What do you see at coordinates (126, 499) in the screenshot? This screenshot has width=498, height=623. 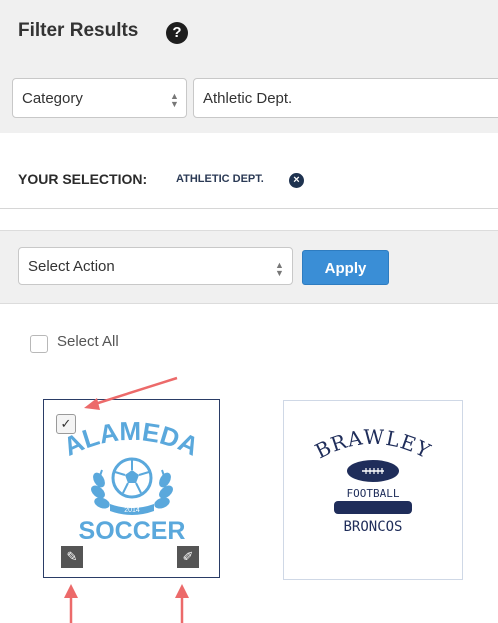 I see `annotation-arrows` at bounding box center [126, 499].